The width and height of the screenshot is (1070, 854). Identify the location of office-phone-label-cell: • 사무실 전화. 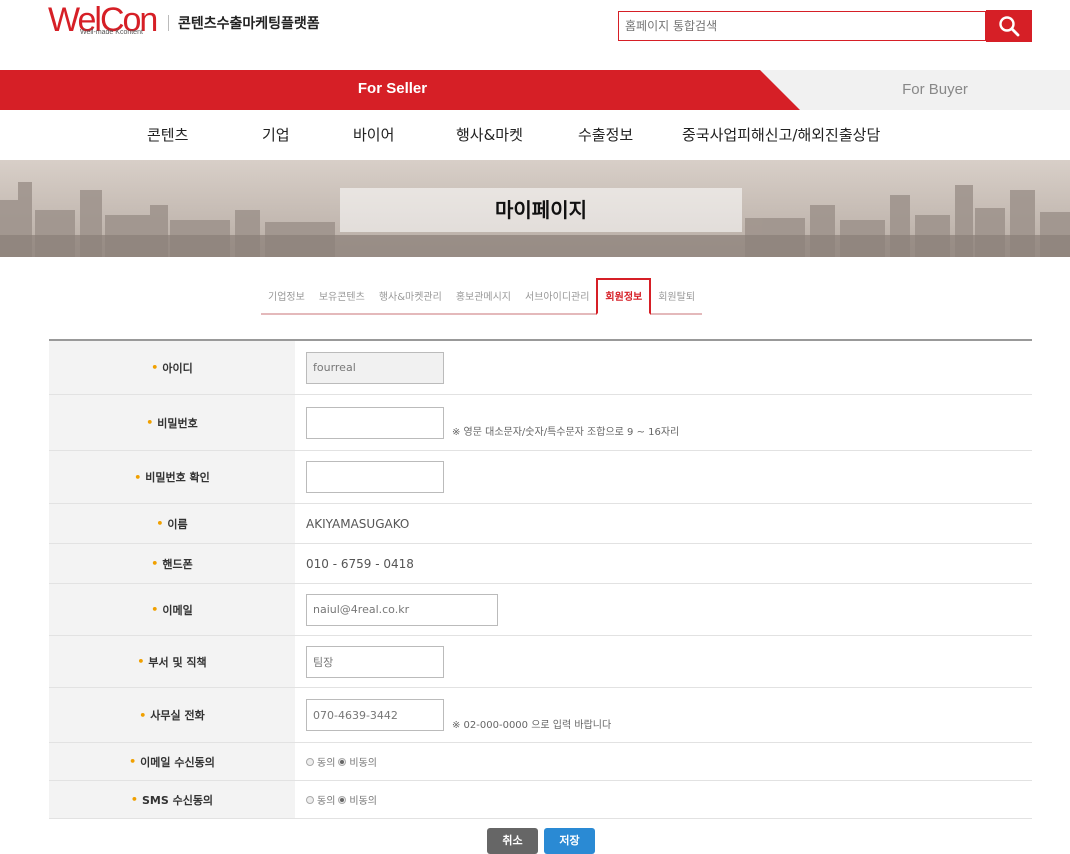
(172, 715).